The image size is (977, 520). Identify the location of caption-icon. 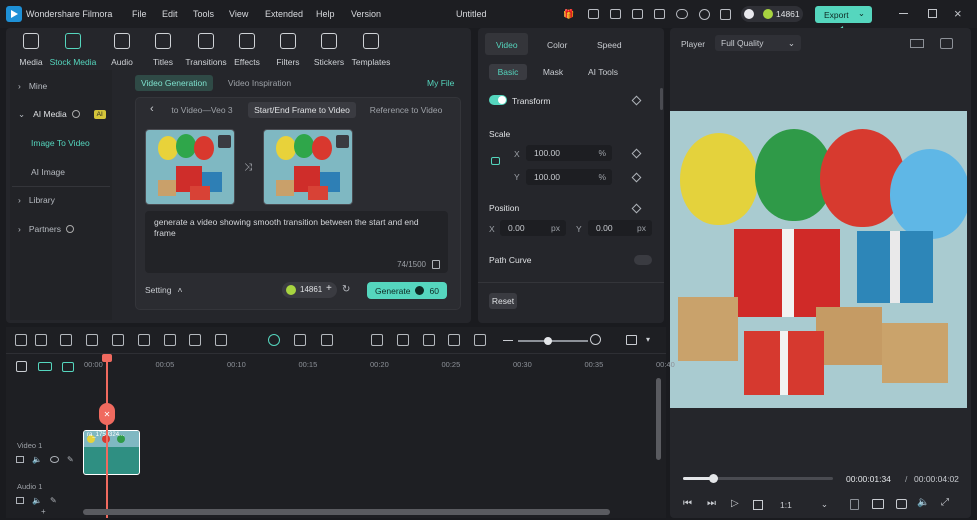
(429, 340).